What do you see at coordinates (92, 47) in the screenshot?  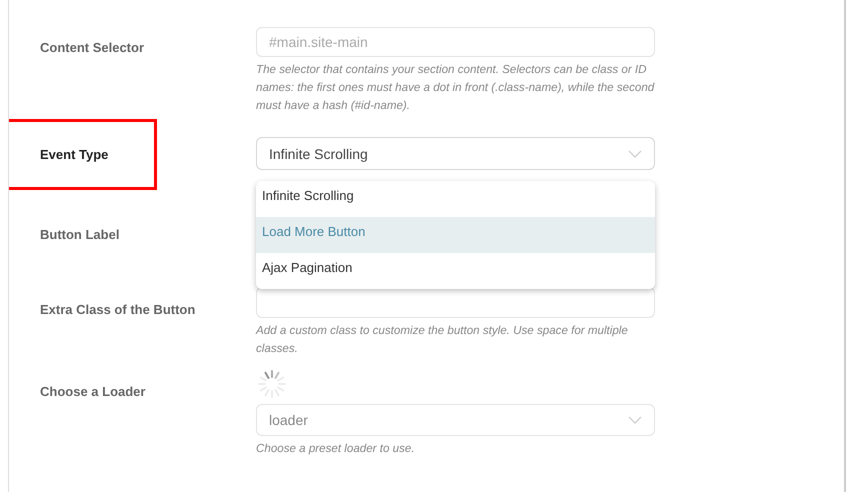 I see `field-label: Content Selector` at bounding box center [92, 47].